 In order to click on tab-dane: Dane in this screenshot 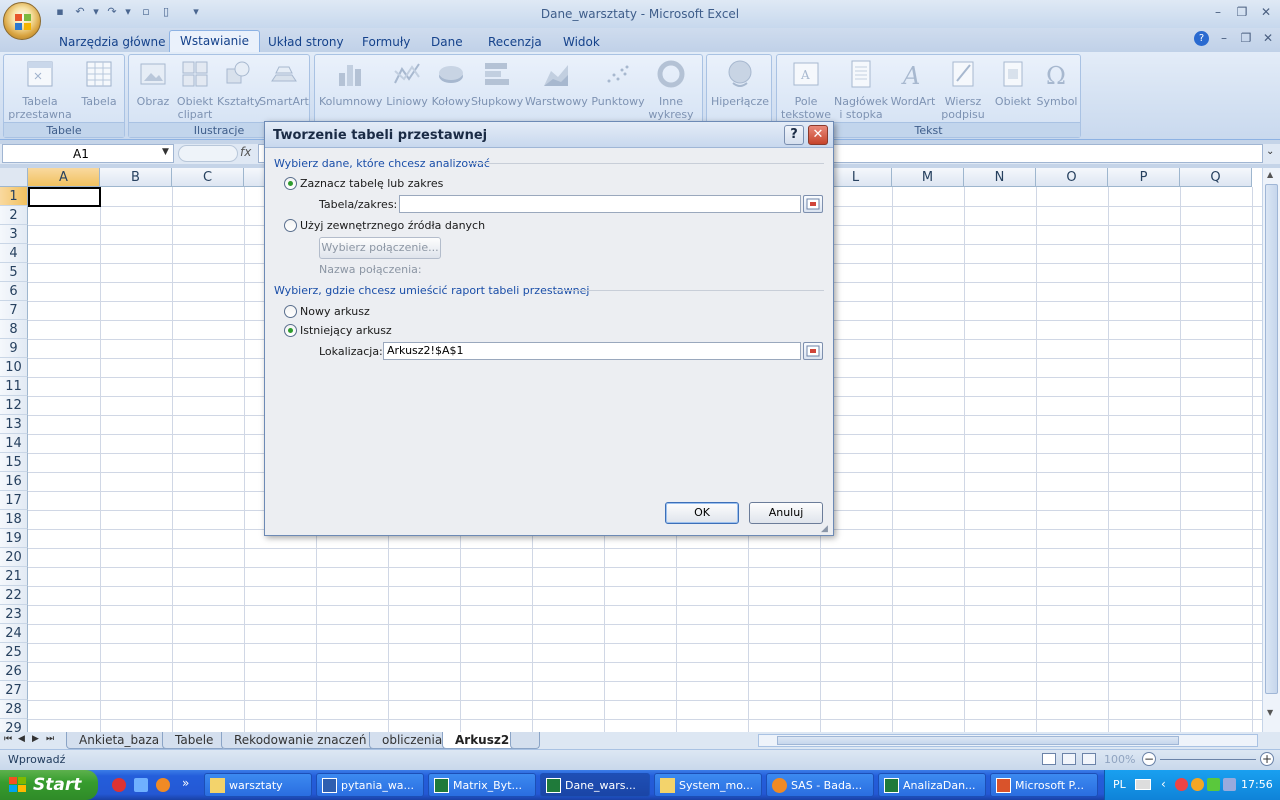, I will do `click(447, 42)`.